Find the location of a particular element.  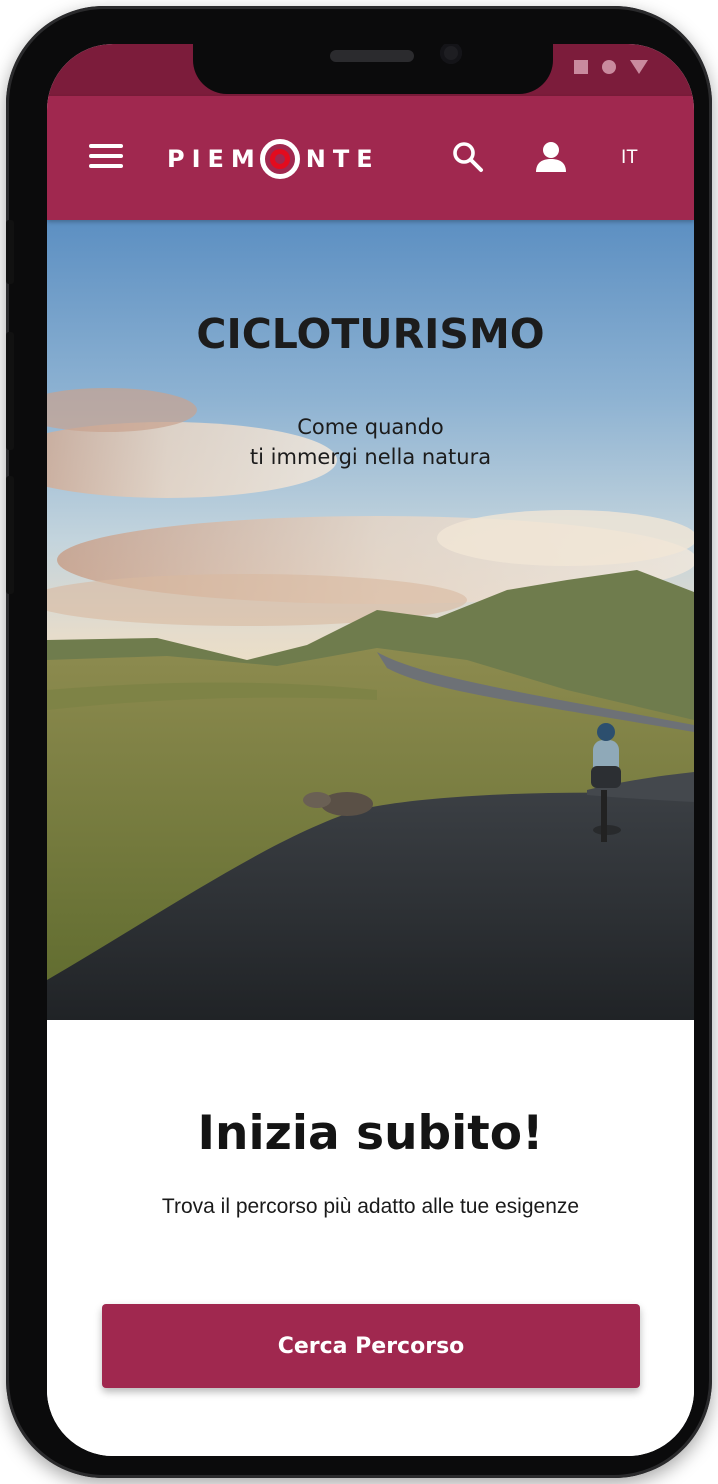

hero-subtitle-line-2: ti immergi nella natura is located at coordinates (370, 457).